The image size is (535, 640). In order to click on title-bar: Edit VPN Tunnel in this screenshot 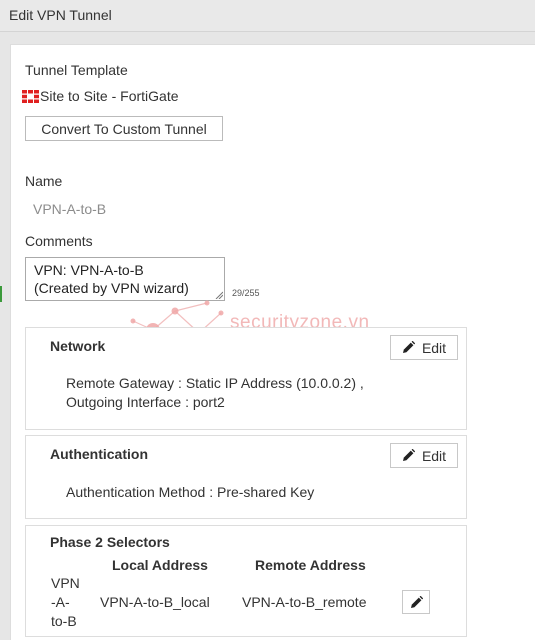, I will do `click(267, 16)`.